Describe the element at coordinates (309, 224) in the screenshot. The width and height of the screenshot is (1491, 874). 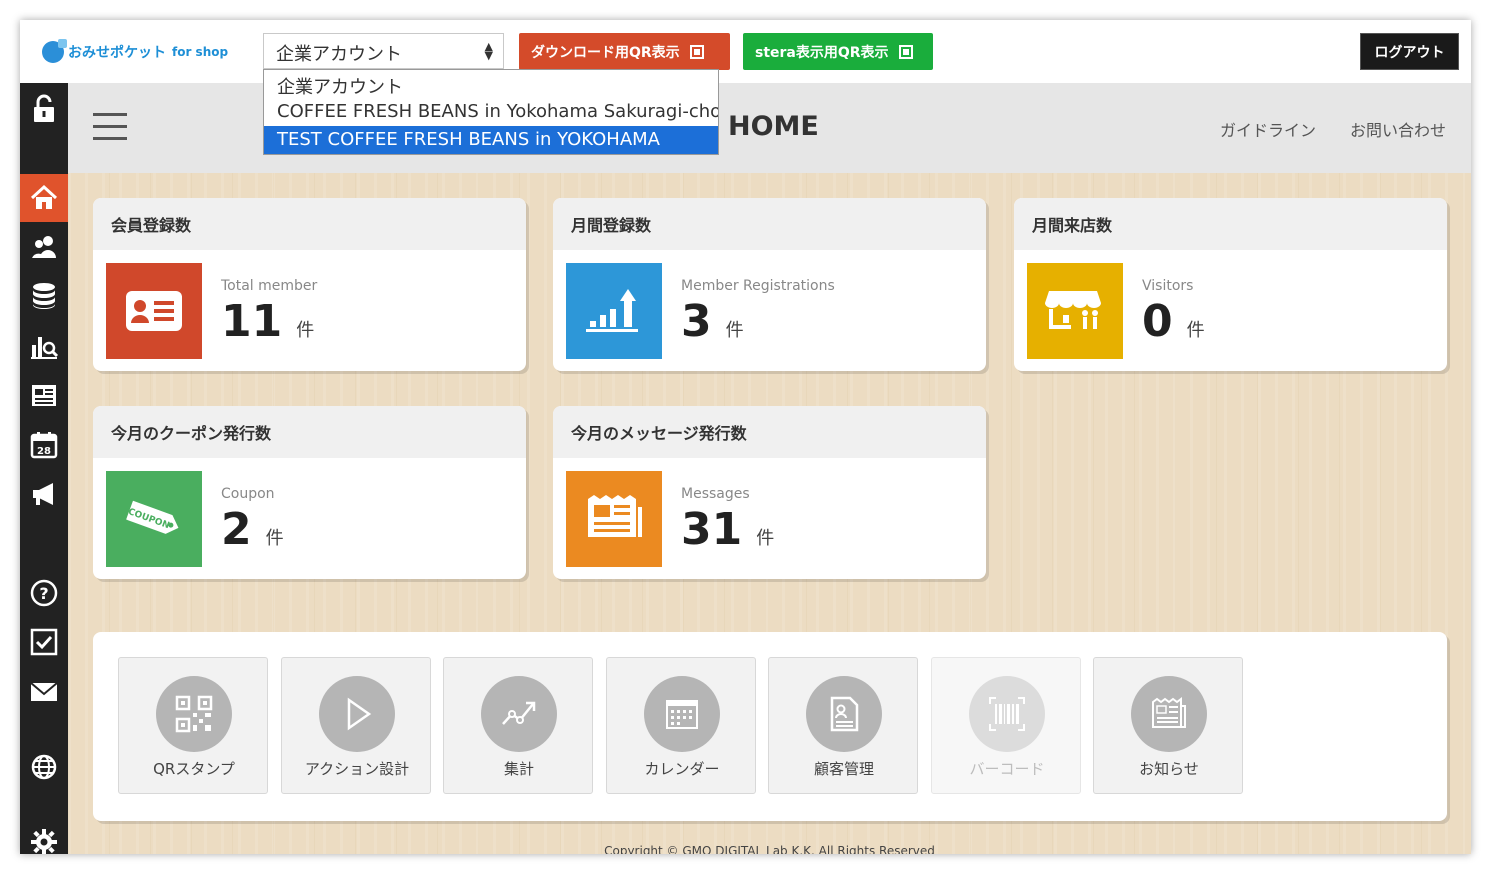
I see `card-title: 会員登録数` at that location.